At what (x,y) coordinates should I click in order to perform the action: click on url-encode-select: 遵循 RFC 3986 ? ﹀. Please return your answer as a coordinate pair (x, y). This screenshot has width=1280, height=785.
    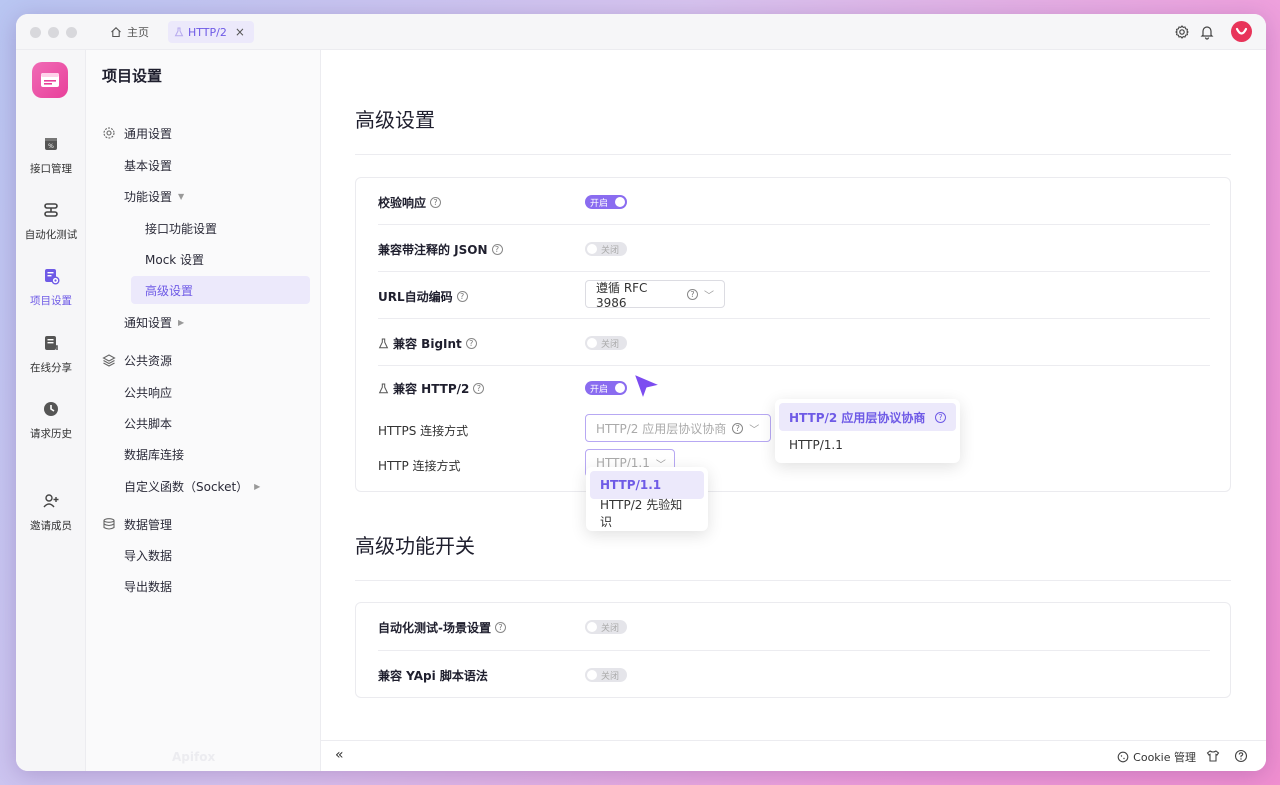
    Looking at the image, I should click on (655, 295).